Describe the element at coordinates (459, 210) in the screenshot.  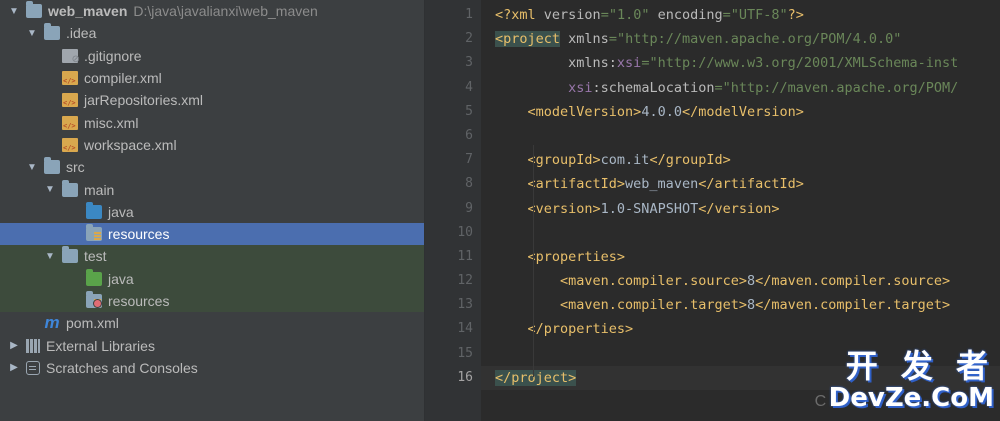
I see `line-number-gutter: 1 2 3 4 5 6 7 8 9 10 11 12 13 14 15 16` at that location.